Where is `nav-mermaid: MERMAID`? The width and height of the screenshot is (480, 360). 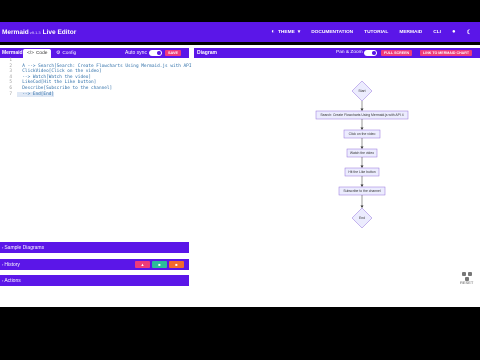 nav-mermaid: MERMAID is located at coordinates (410, 32).